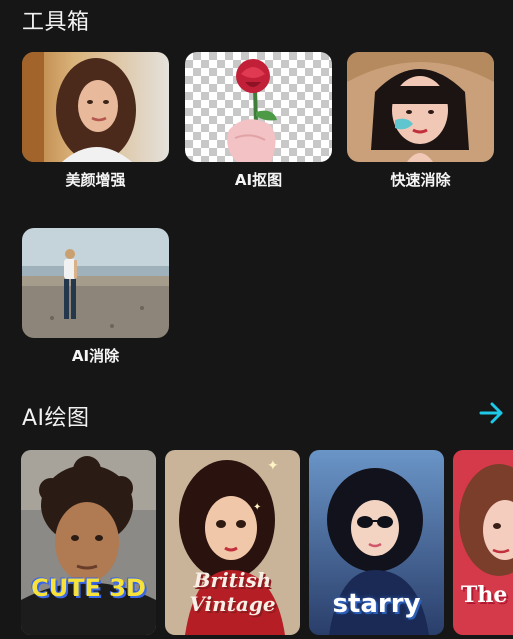 This screenshot has width=513, height=639. What do you see at coordinates (56, 22) in the screenshot?
I see `toolbox-title: 工具箱` at bounding box center [56, 22].